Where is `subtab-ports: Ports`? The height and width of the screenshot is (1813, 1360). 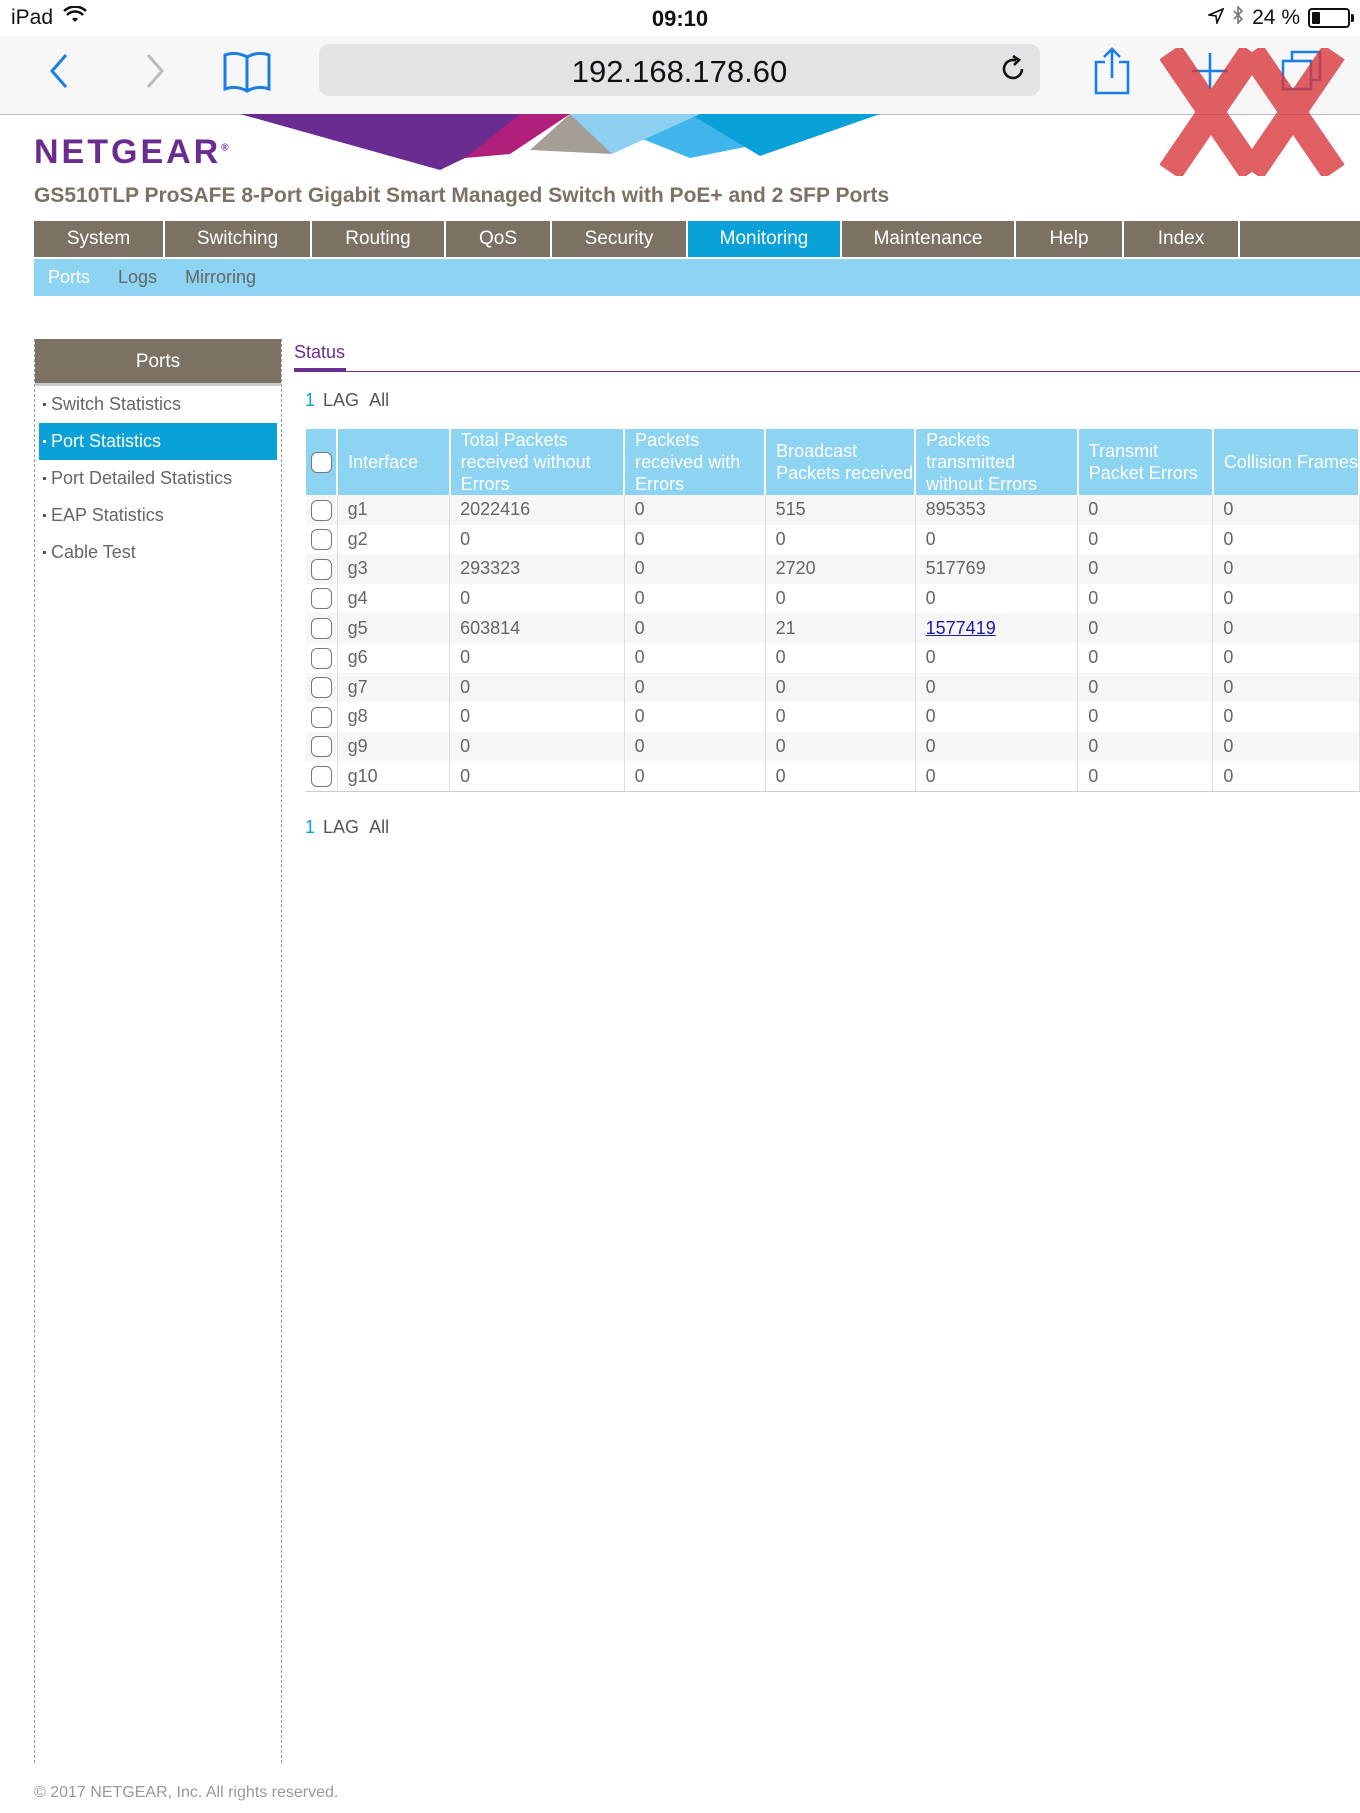
subtab-ports: Ports is located at coordinates (69, 277).